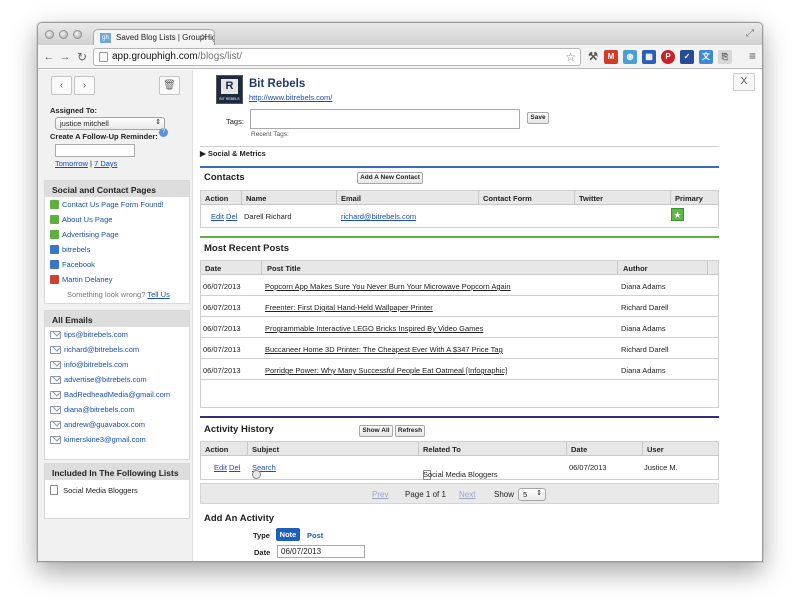 Image resolution: width=800 pixels, height=612 pixels. What do you see at coordinates (315, 535) in the screenshot?
I see `type-post-button: Post` at bounding box center [315, 535].